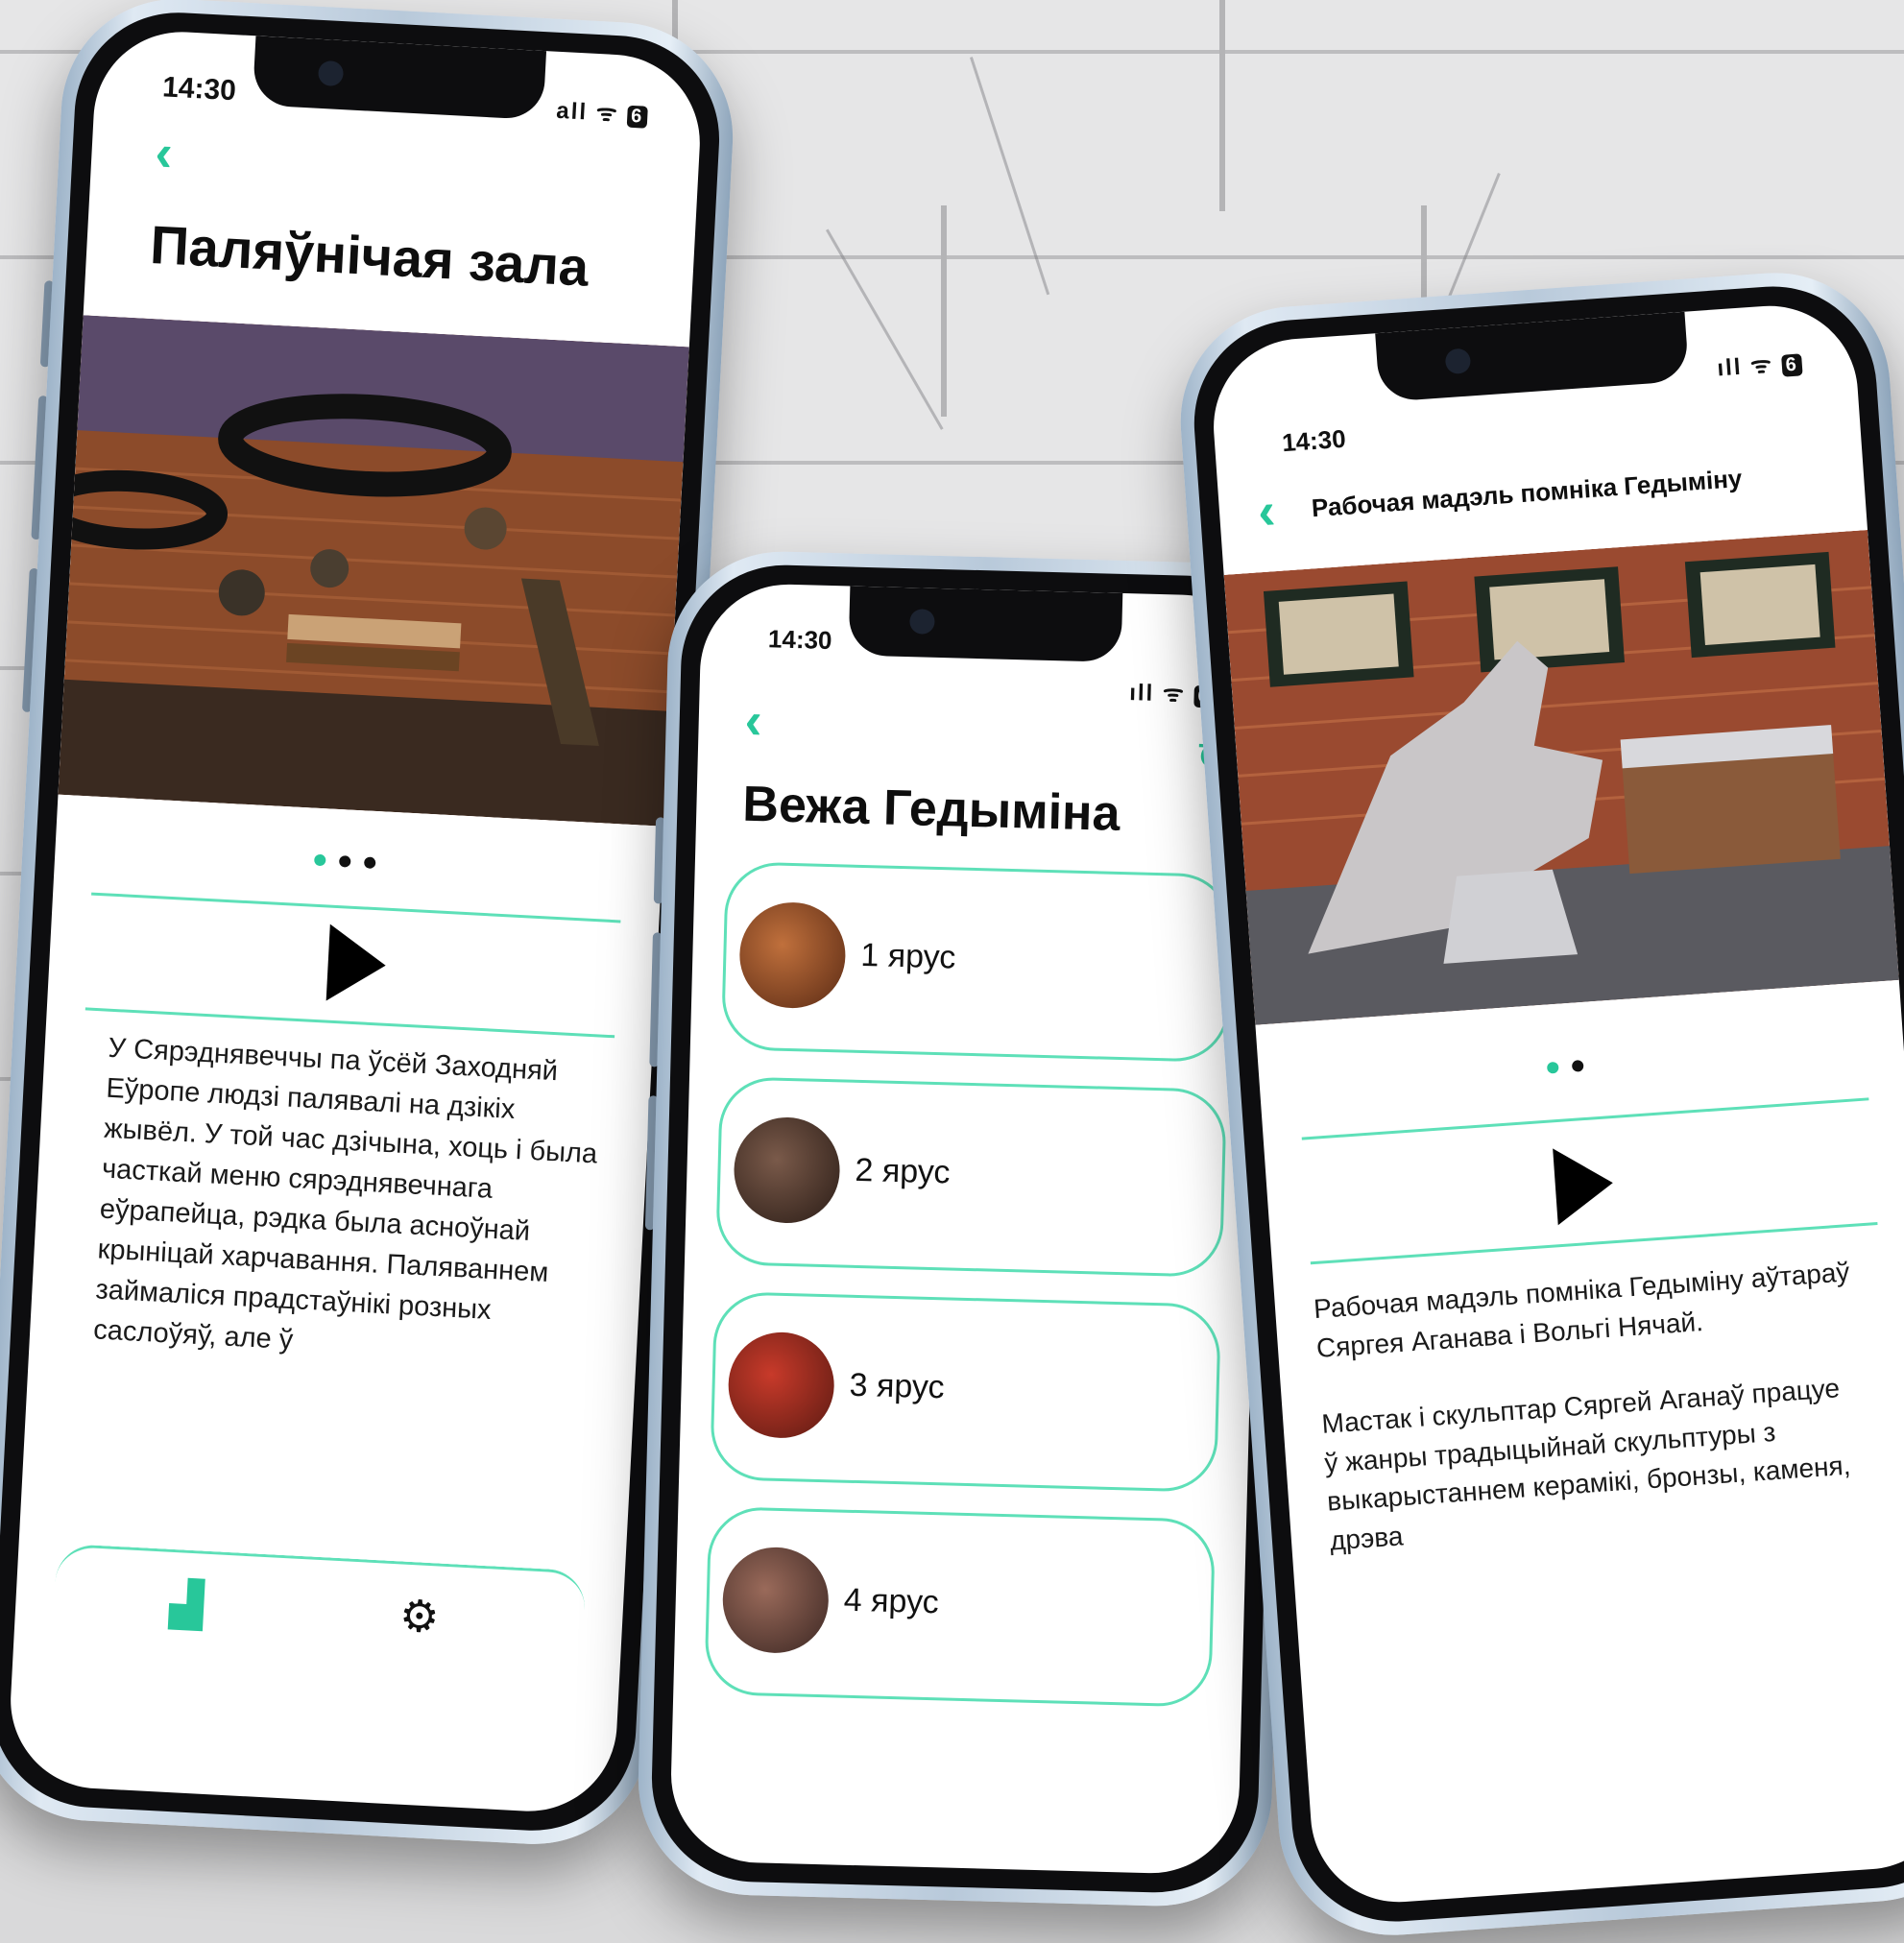 Image resolution: width=1904 pixels, height=1943 pixels. I want to click on tier-card-3: 3 ярус, so click(966, 1392).